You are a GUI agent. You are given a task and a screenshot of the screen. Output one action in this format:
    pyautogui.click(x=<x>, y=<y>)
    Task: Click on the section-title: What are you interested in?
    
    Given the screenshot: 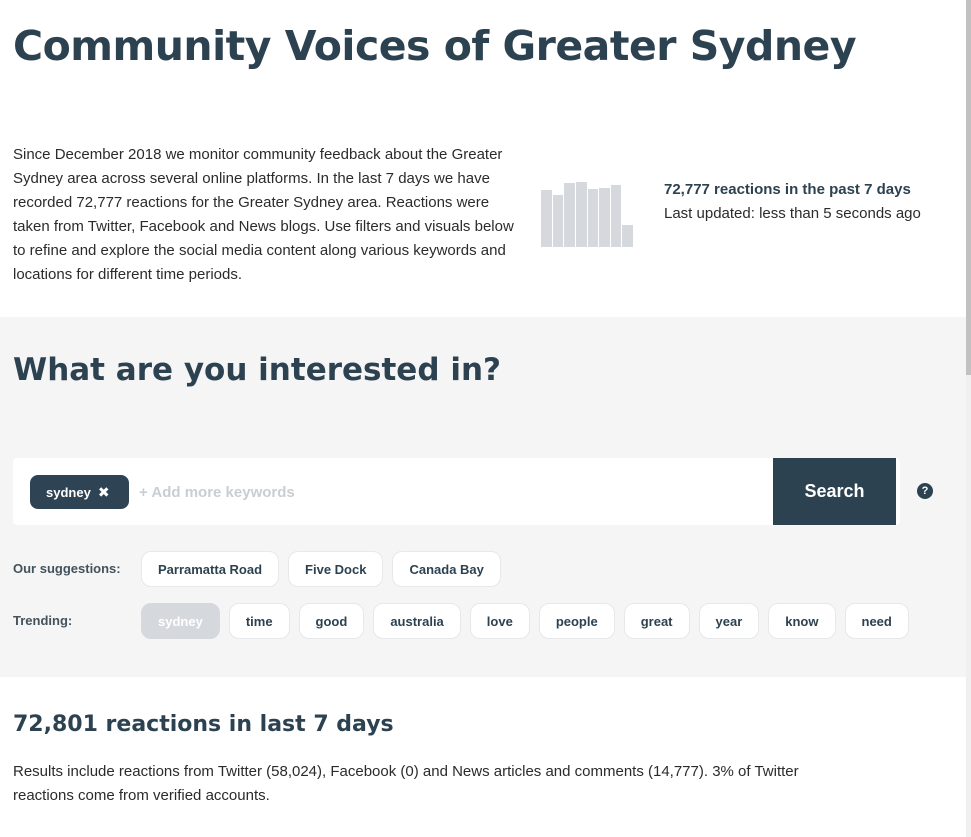 What is the action you would take?
    pyautogui.click(x=257, y=370)
    